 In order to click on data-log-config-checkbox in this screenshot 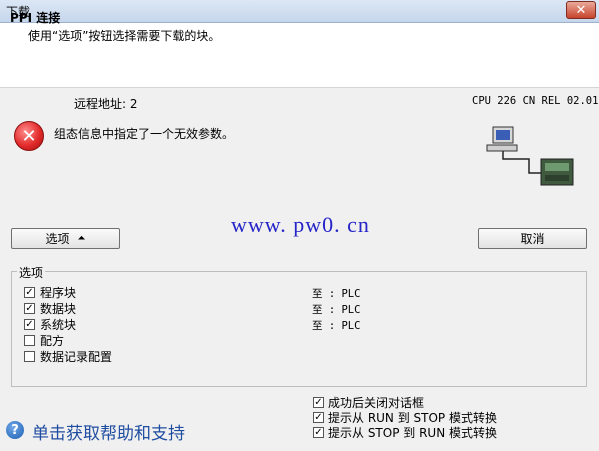, I will do `click(29, 356)`.